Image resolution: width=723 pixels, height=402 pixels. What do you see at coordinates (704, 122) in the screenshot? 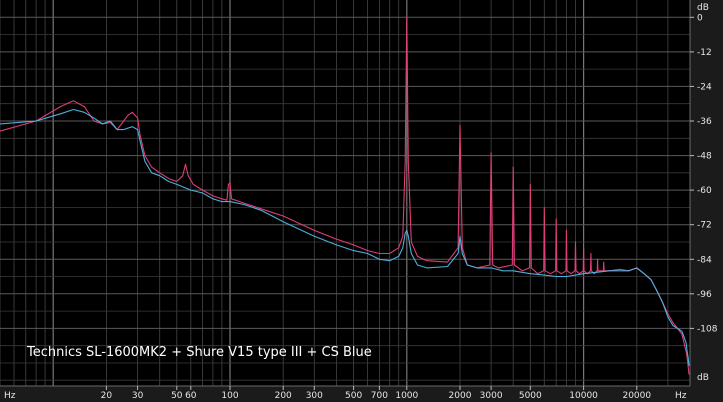
I see `y-tick-label: -36` at bounding box center [704, 122].